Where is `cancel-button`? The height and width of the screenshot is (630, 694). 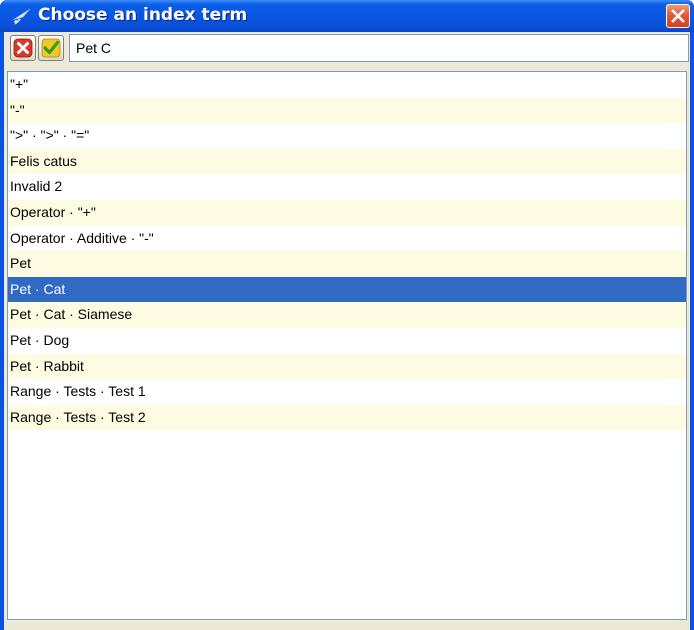
cancel-button is located at coordinates (23, 48).